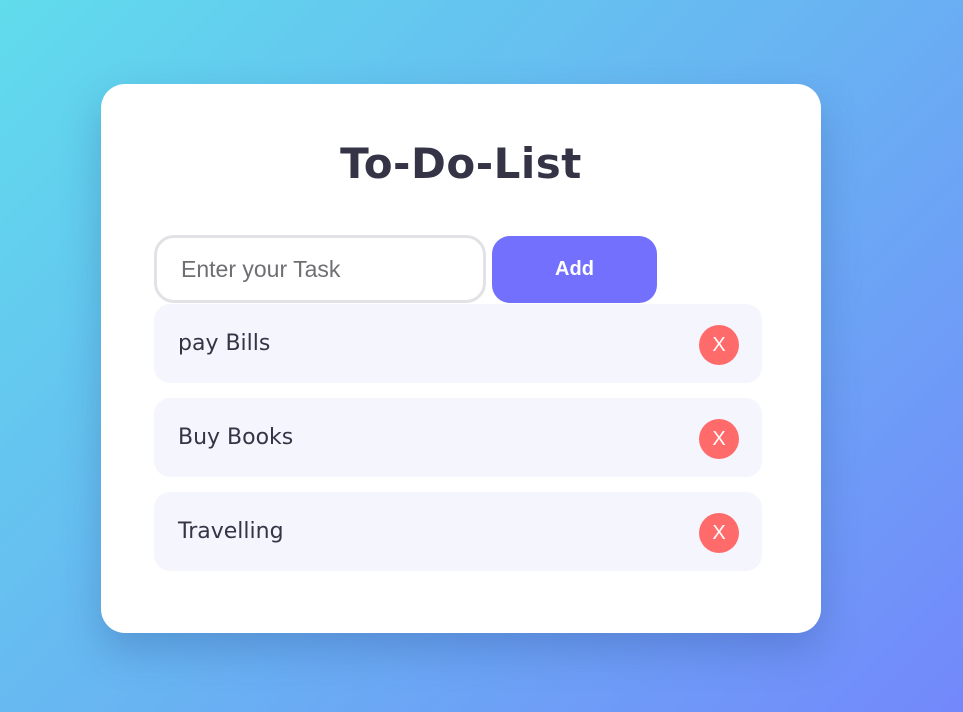  Describe the element at coordinates (458, 343) in the screenshot. I see `list-item: pay Bills X` at that location.